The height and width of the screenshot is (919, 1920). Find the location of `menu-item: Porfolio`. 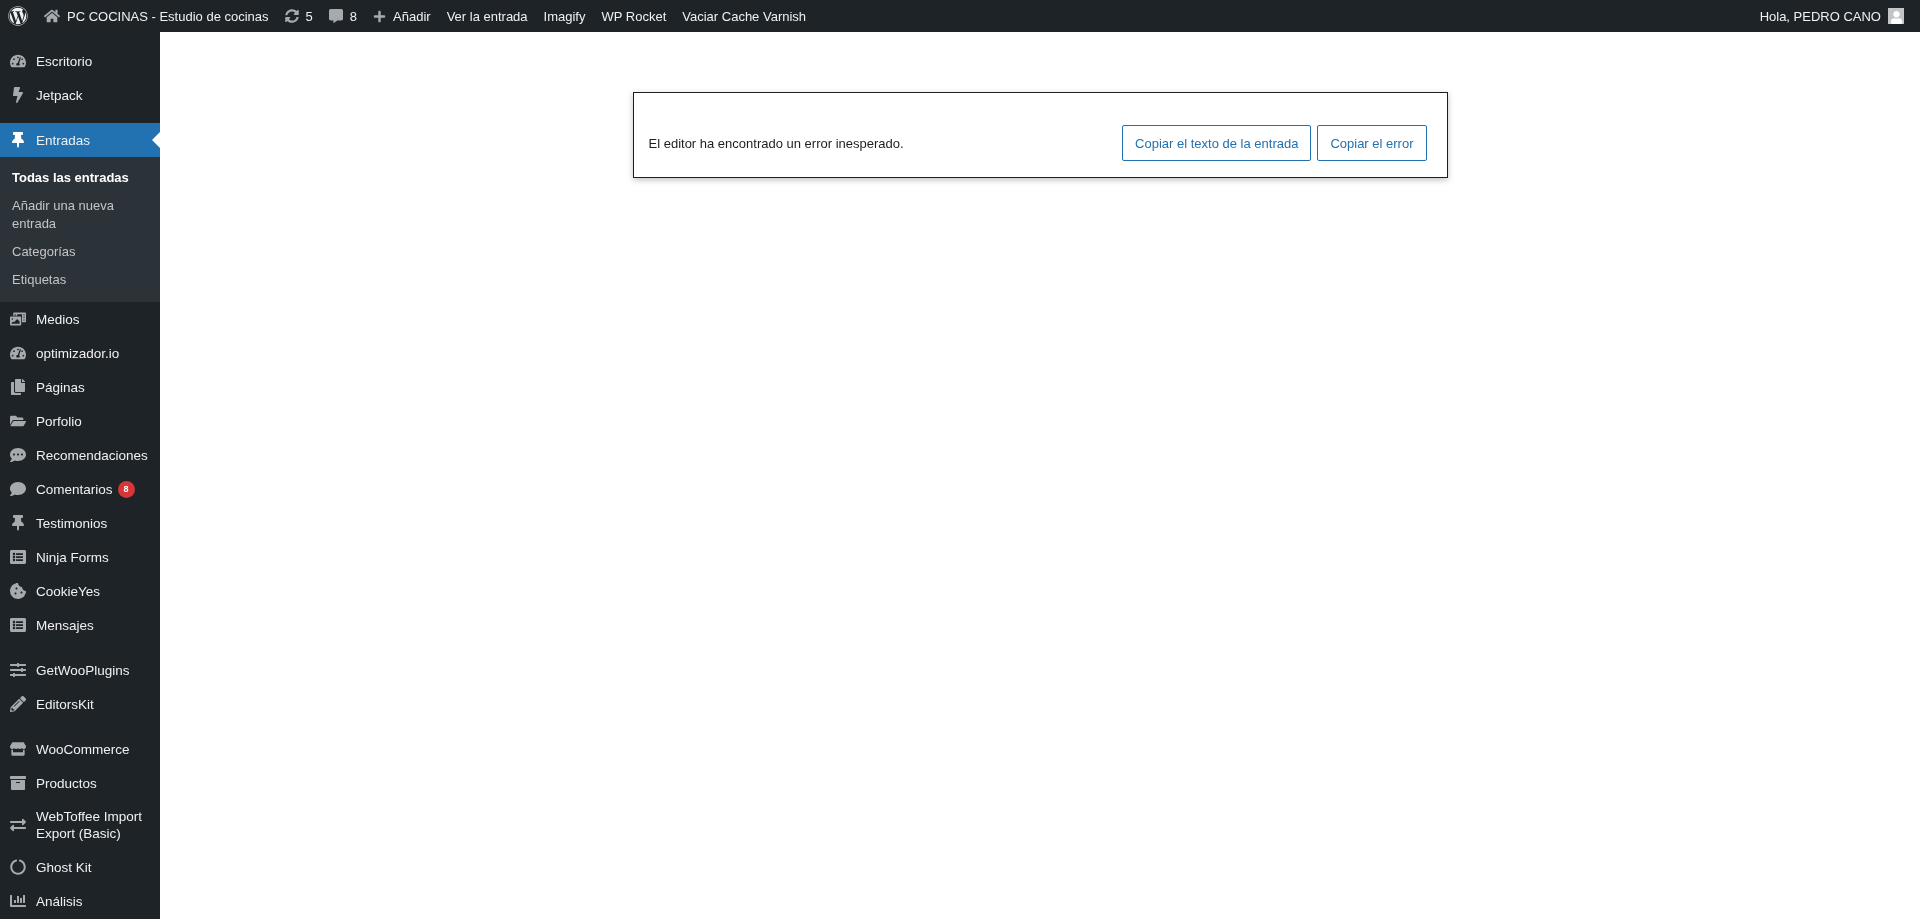

menu-item: Porfolio is located at coordinates (80, 421).